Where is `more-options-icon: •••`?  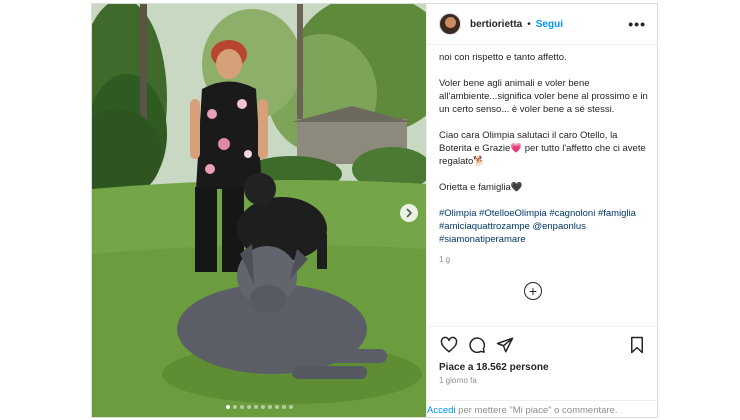
more-options-icon: ••• is located at coordinates (637, 24).